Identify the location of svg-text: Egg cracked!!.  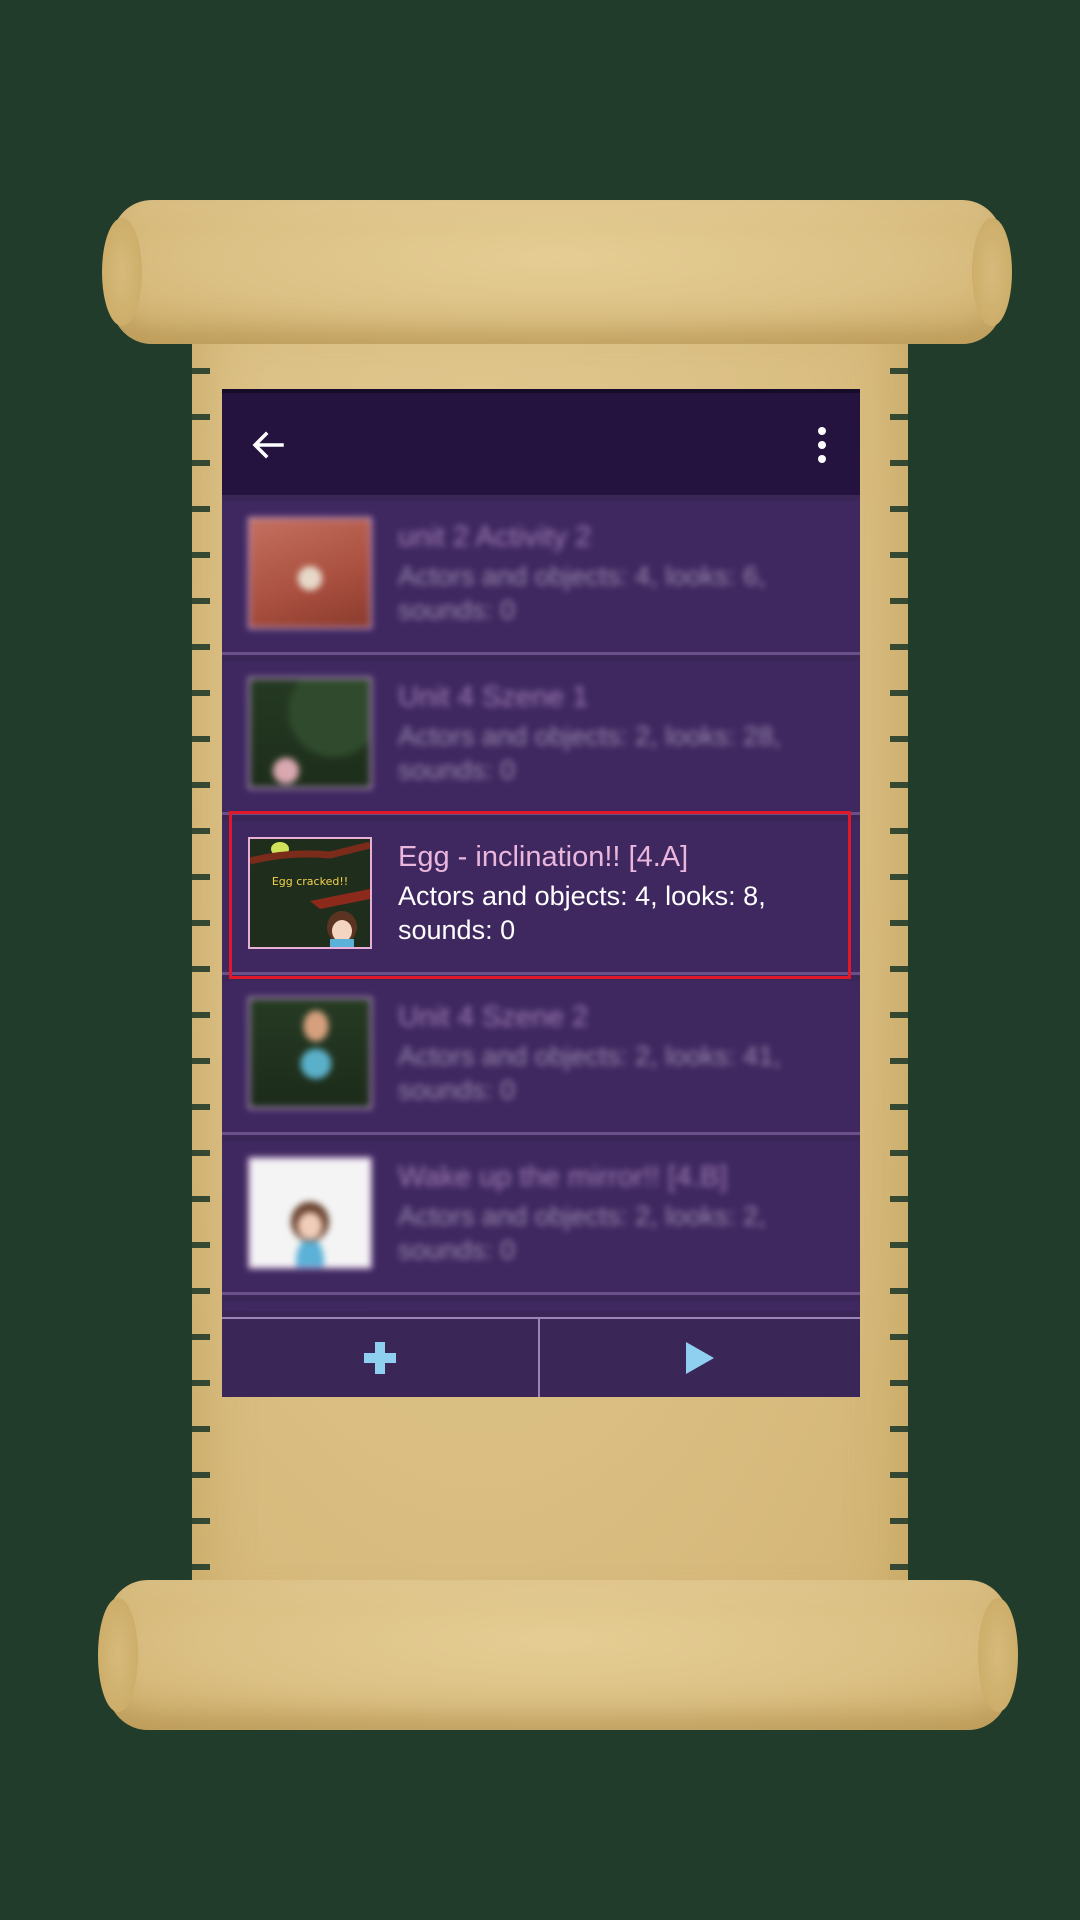
(310, 881).